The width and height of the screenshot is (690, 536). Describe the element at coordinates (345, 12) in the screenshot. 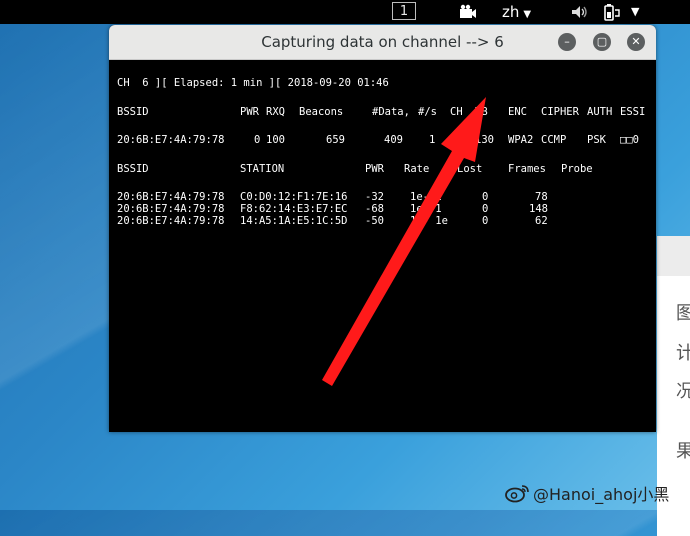

I see `top-panel: 1 zh ▼ ▼` at that location.